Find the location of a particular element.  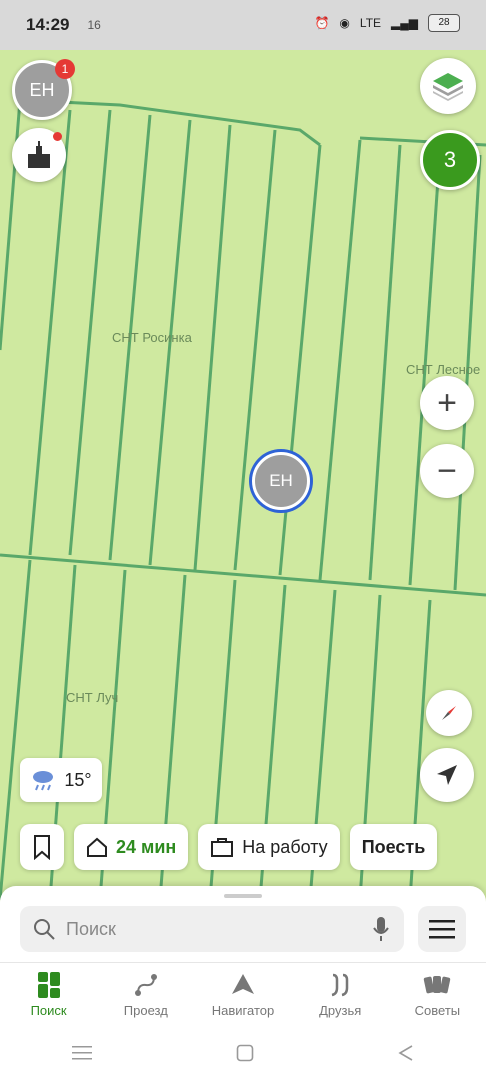

minus-icon: − is located at coordinates (447, 470).